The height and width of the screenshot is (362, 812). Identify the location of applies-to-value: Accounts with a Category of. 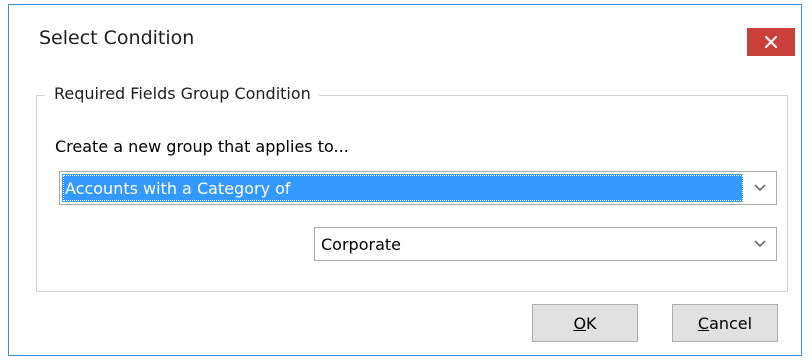
(403, 188).